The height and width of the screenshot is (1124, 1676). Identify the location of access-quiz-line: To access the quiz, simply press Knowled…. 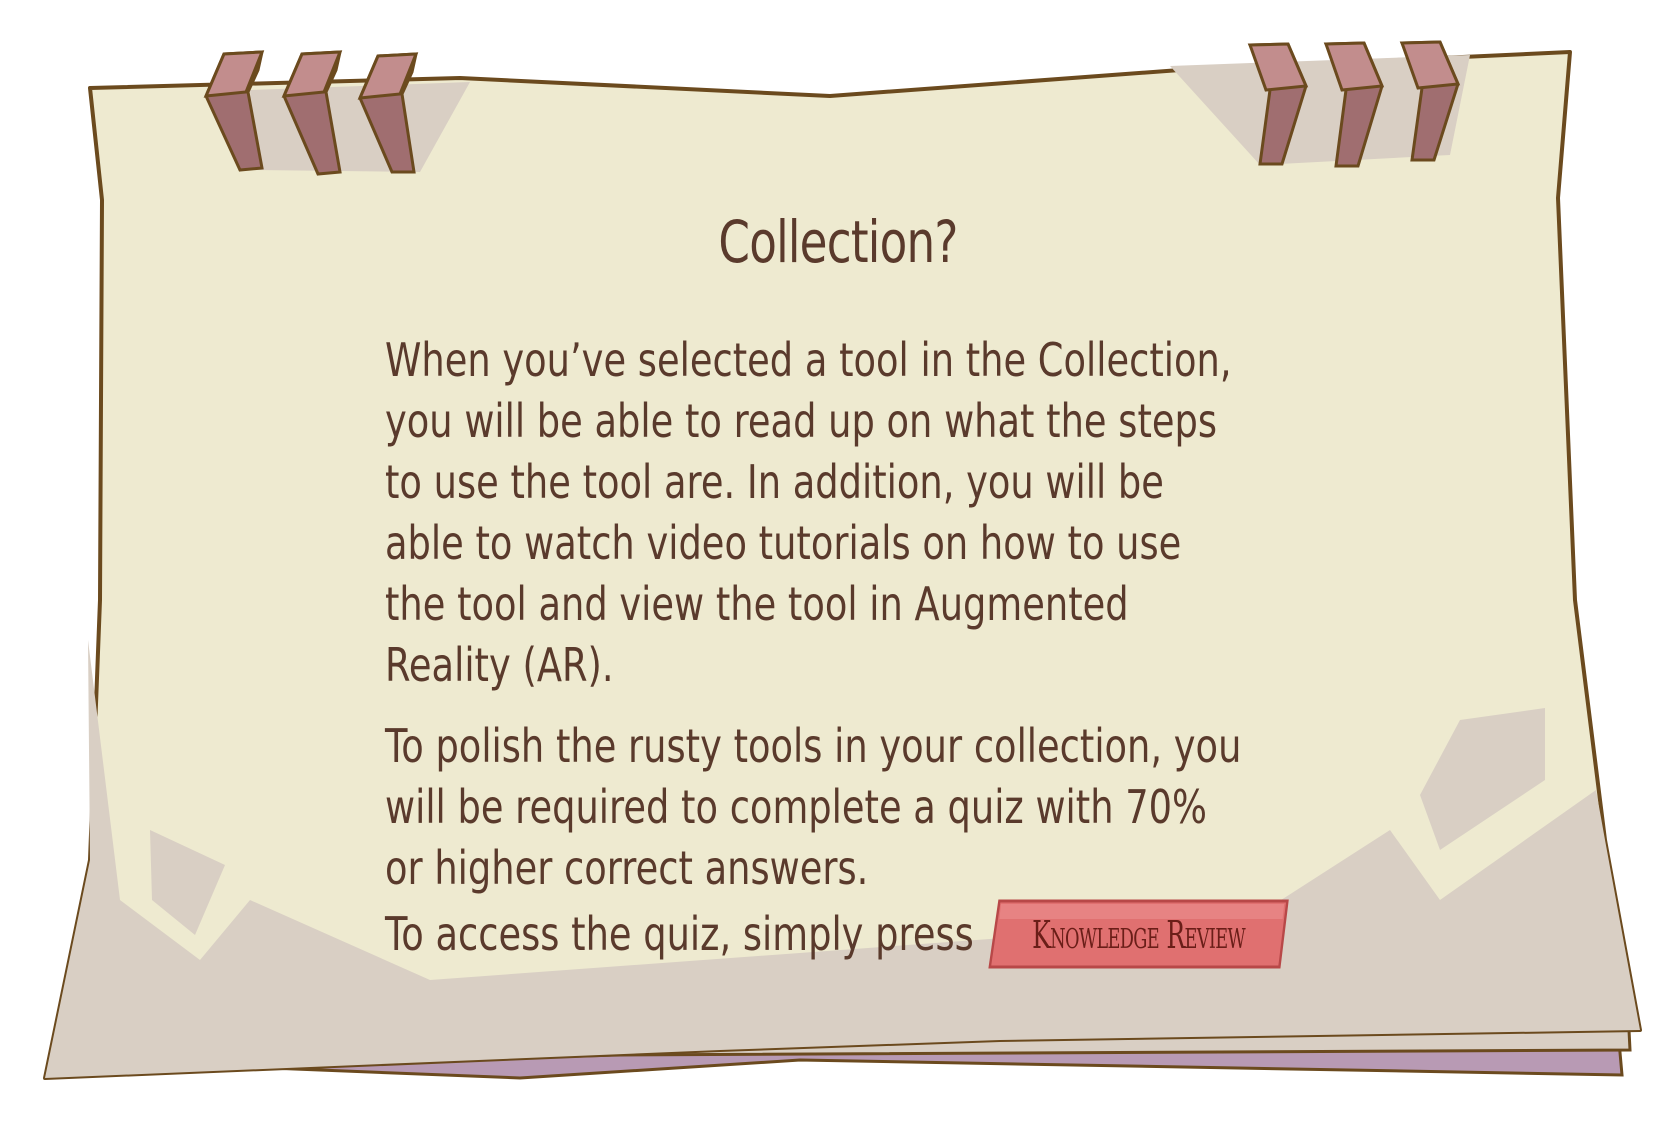
(837, 934).